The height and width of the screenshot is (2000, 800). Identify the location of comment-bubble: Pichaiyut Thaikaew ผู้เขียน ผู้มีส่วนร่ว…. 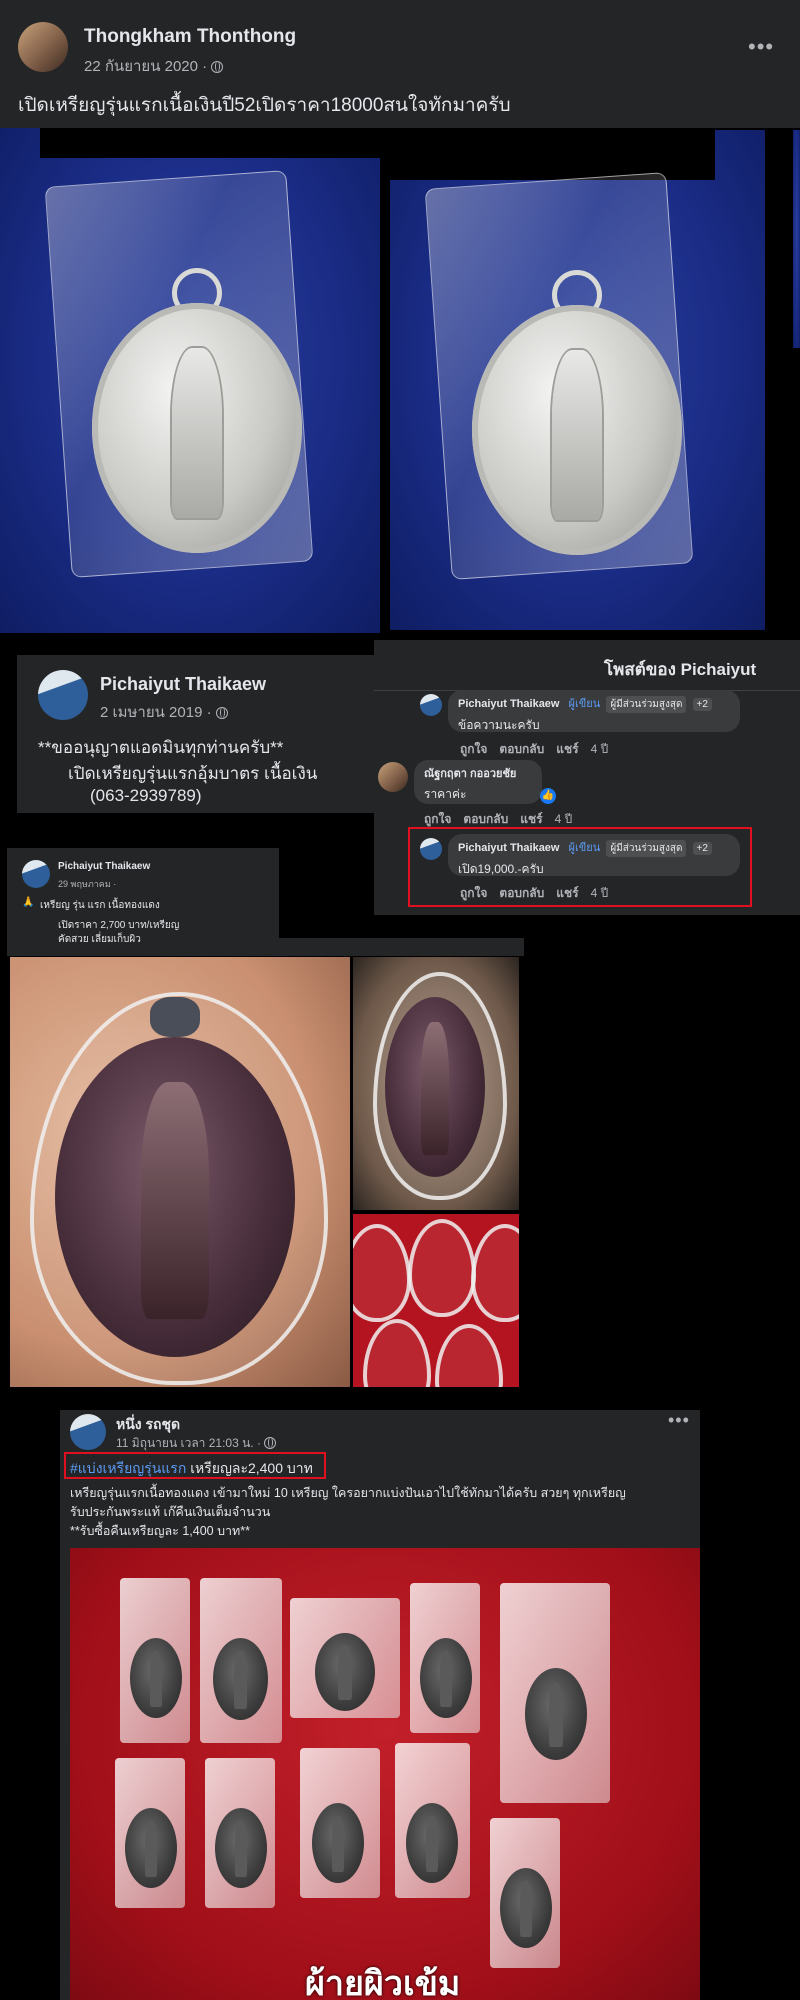
(594, 711).